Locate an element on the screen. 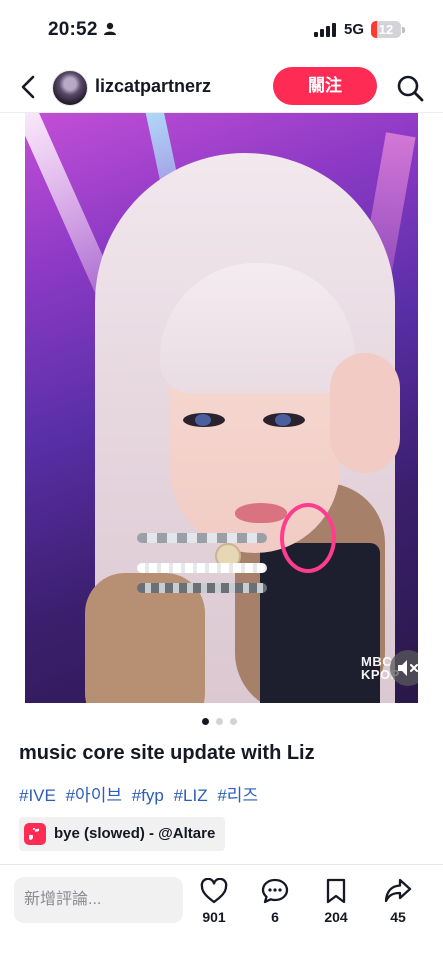  post-caption: music core site update with Liz is located at coordinates (167, 753).